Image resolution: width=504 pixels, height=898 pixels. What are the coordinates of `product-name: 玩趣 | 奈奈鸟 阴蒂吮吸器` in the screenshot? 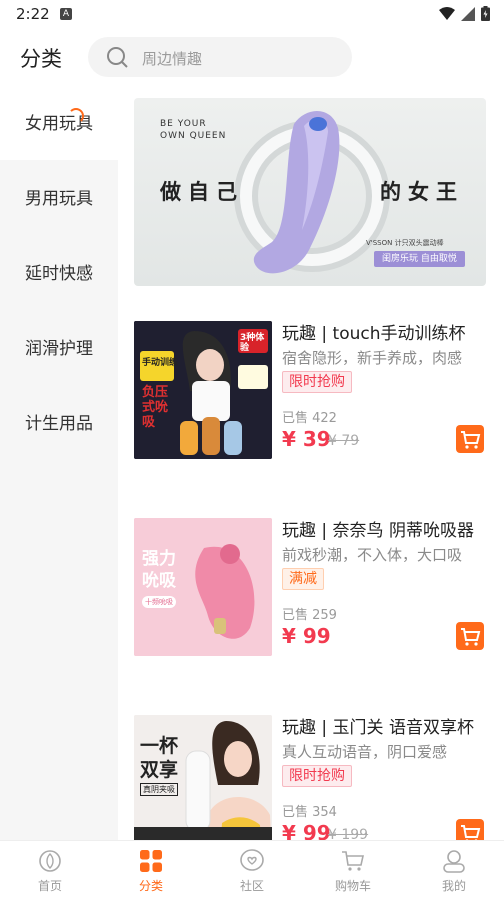 It's located at (378, 531).